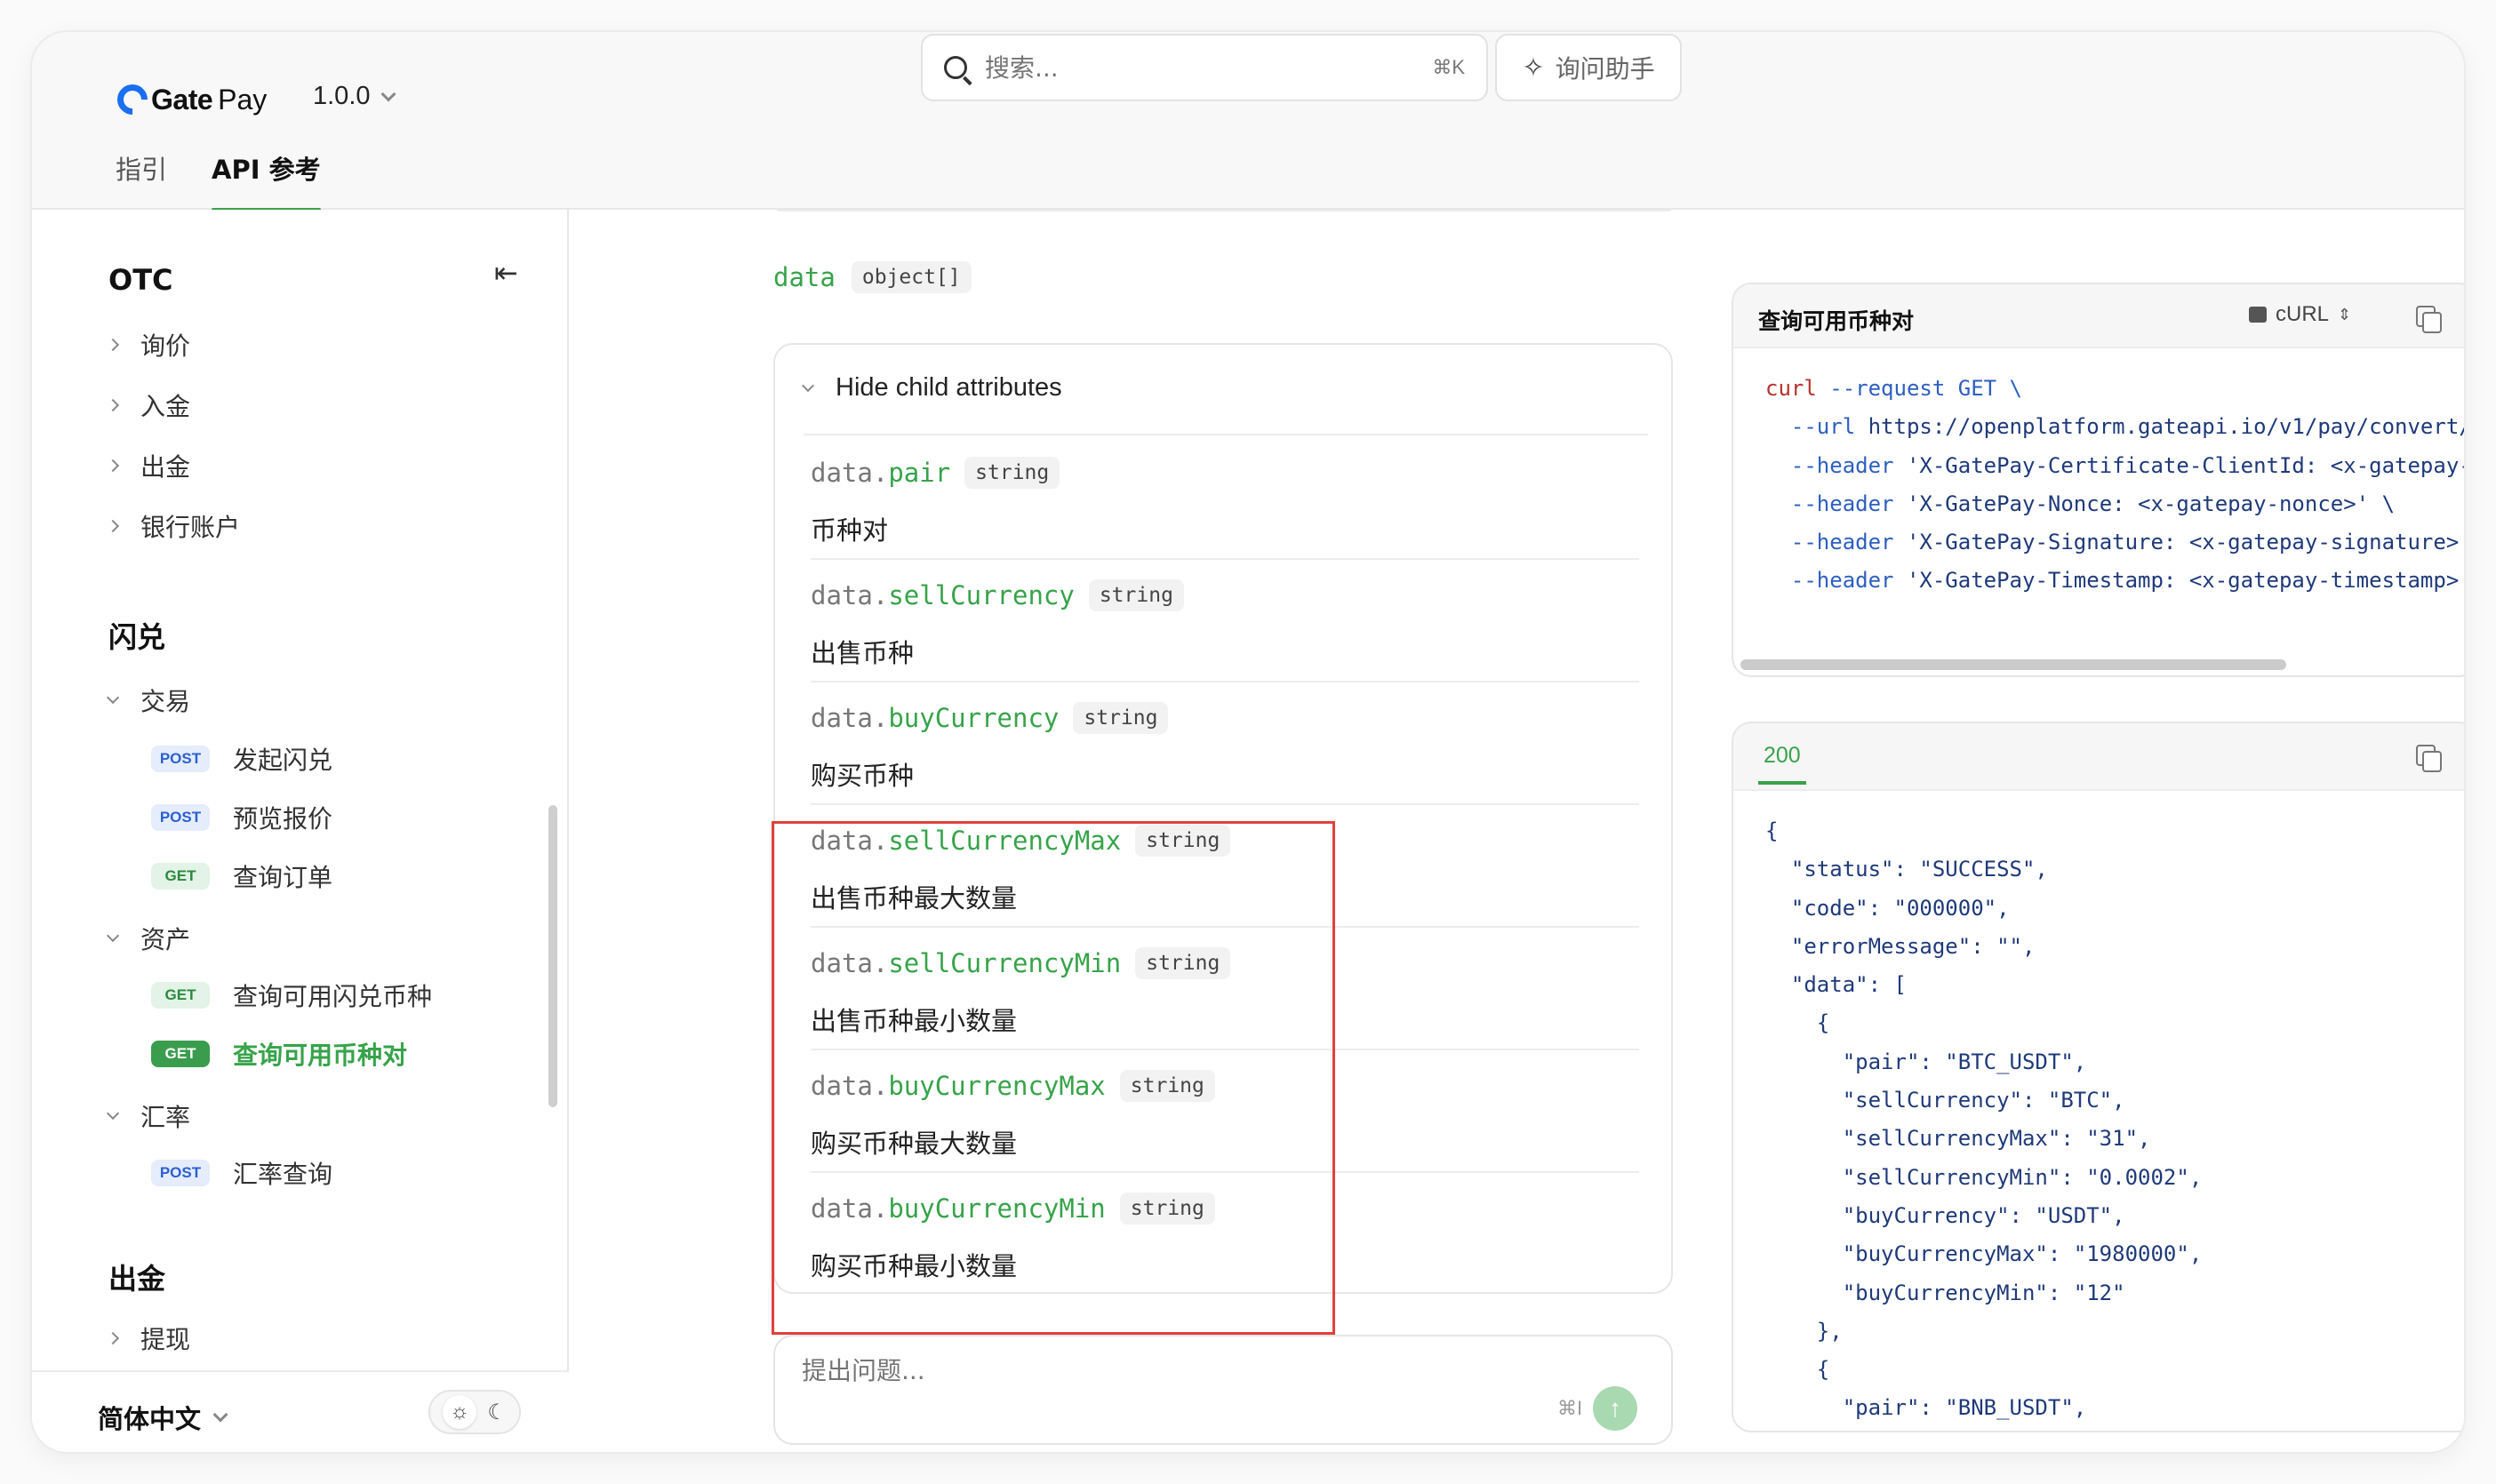 The height and width of the screenshot is (1484, 2496). I want to click on sidebar-footer: 简体中文 ☼ ☾, so click(300, 1411).